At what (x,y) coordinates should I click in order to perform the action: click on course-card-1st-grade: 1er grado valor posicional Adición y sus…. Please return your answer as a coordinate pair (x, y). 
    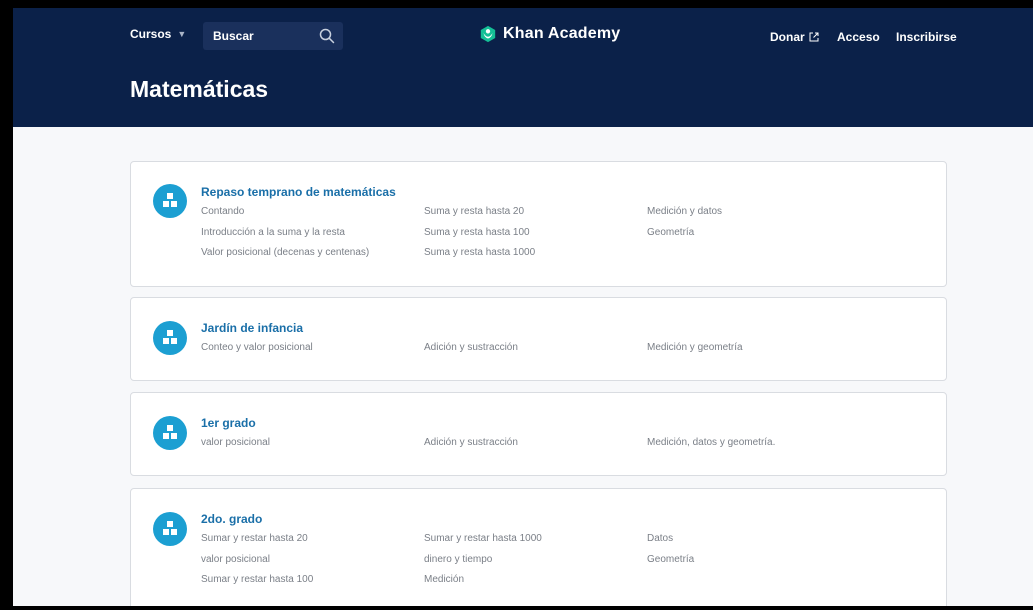
    Looking at the image, I should click on (538, 434).